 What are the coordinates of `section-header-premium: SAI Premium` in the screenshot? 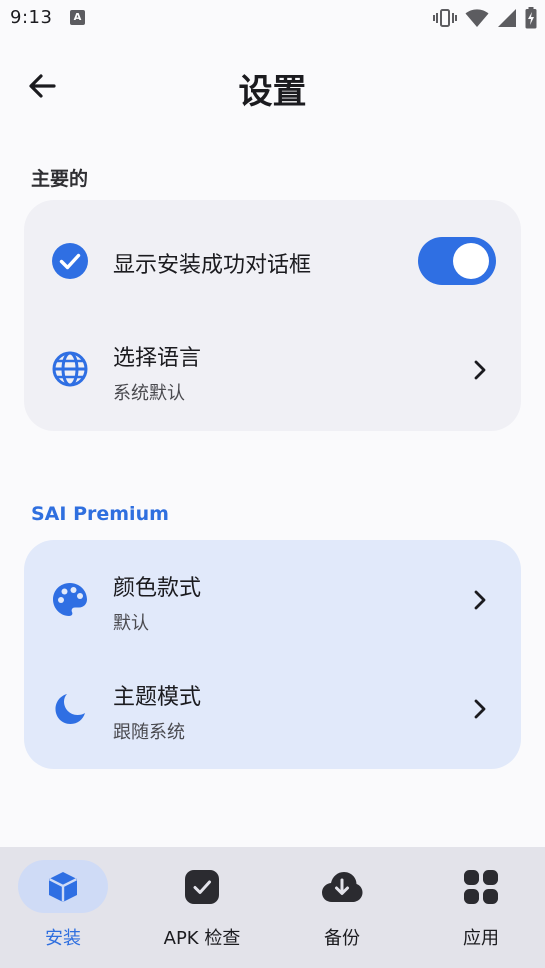 It's located at (100, 514).